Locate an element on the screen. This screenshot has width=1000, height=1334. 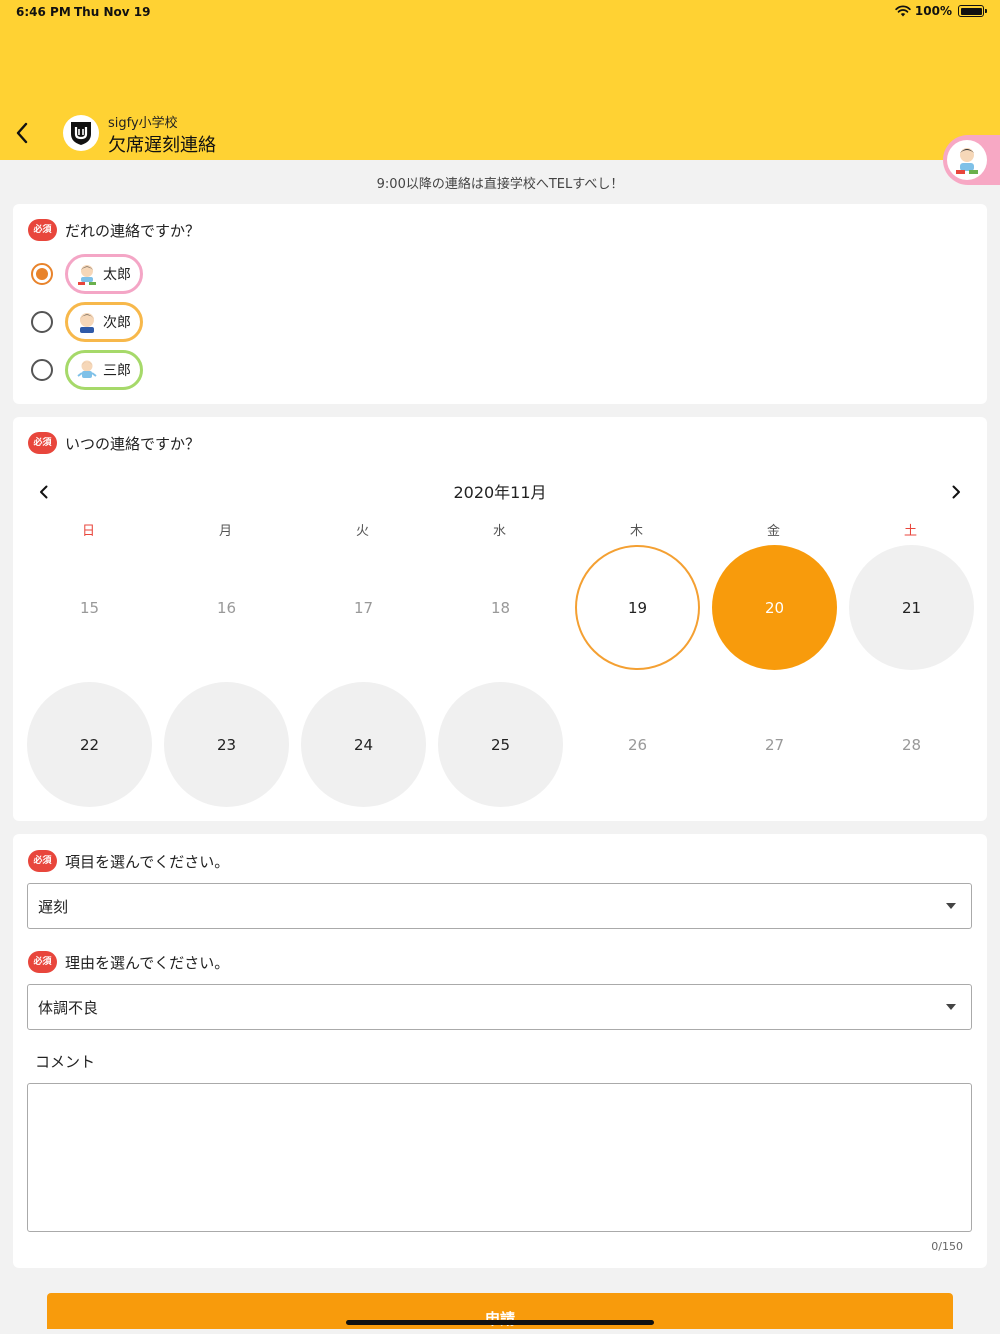
when-question: いつの連絡ですか？ is located at coordinates (133, 443).